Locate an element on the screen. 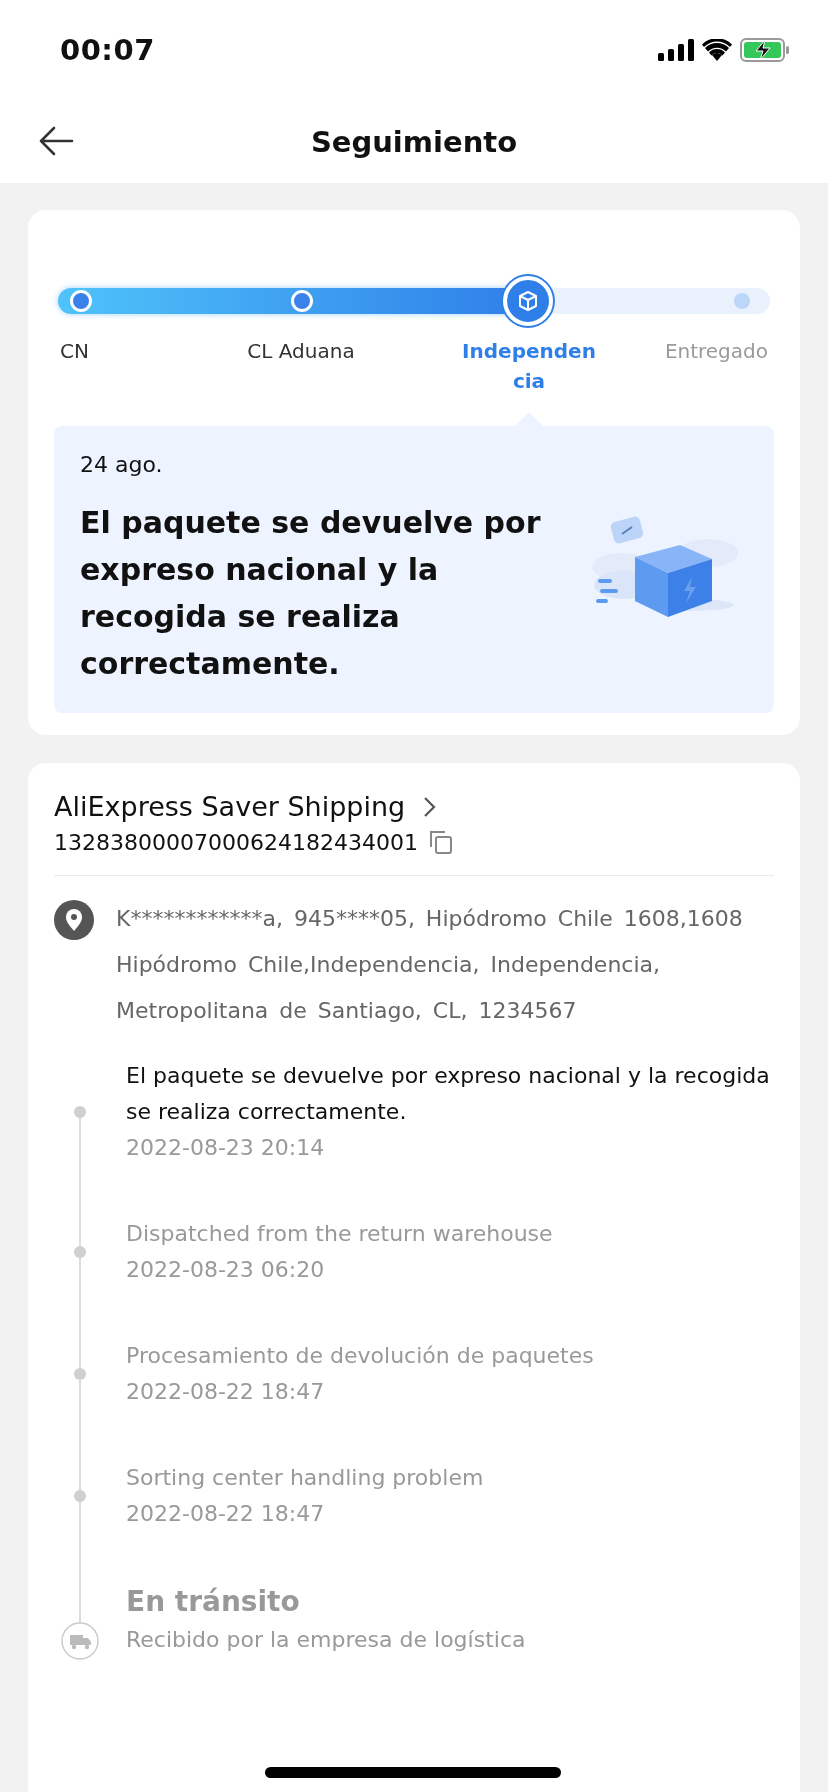 The width and height of the screenshot is (828, 1792). delivery-address: K************a, 945****05, Hipódromo Chile 1608,1608 Hipódromo Chile,Independencia, Independencia, Metropolitana de Santiago, CL, 1234567 is located at coordinates (430, 965).